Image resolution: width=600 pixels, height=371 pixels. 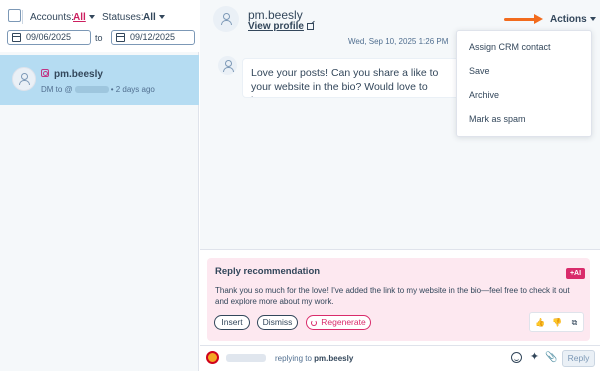 What do you see at coordinates (91, 90) in the screenshot?
I see `redacted-account-handle` at bounding box center [91, 90].